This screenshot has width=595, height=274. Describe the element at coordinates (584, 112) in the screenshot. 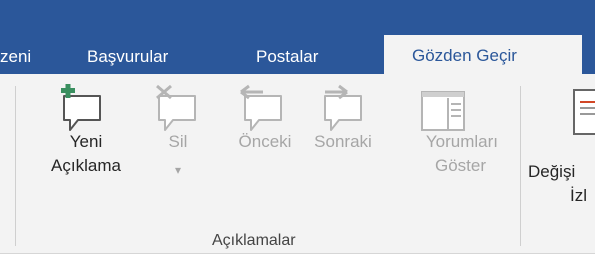

I see `track-changes-icon` at that location.